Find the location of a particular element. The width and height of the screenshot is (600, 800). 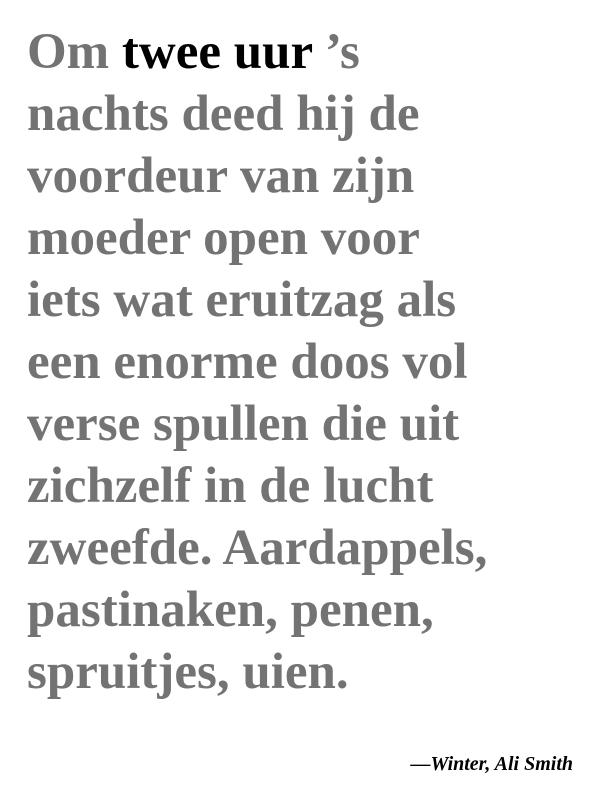

quote-line-7: verse spullen die uit is located at coordinates (243, 424).